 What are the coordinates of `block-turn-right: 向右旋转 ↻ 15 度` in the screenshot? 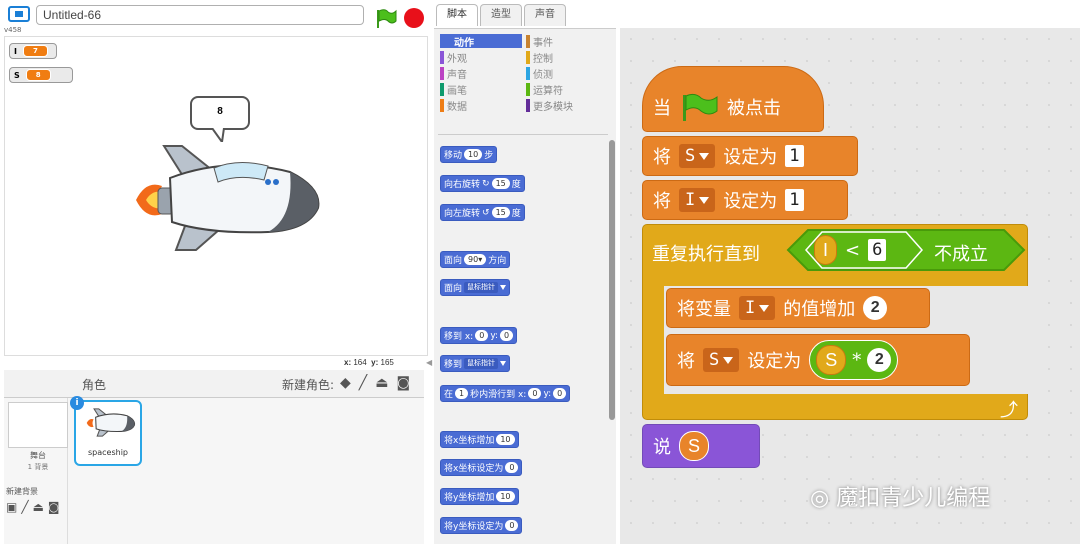 It's located at (482, 183).